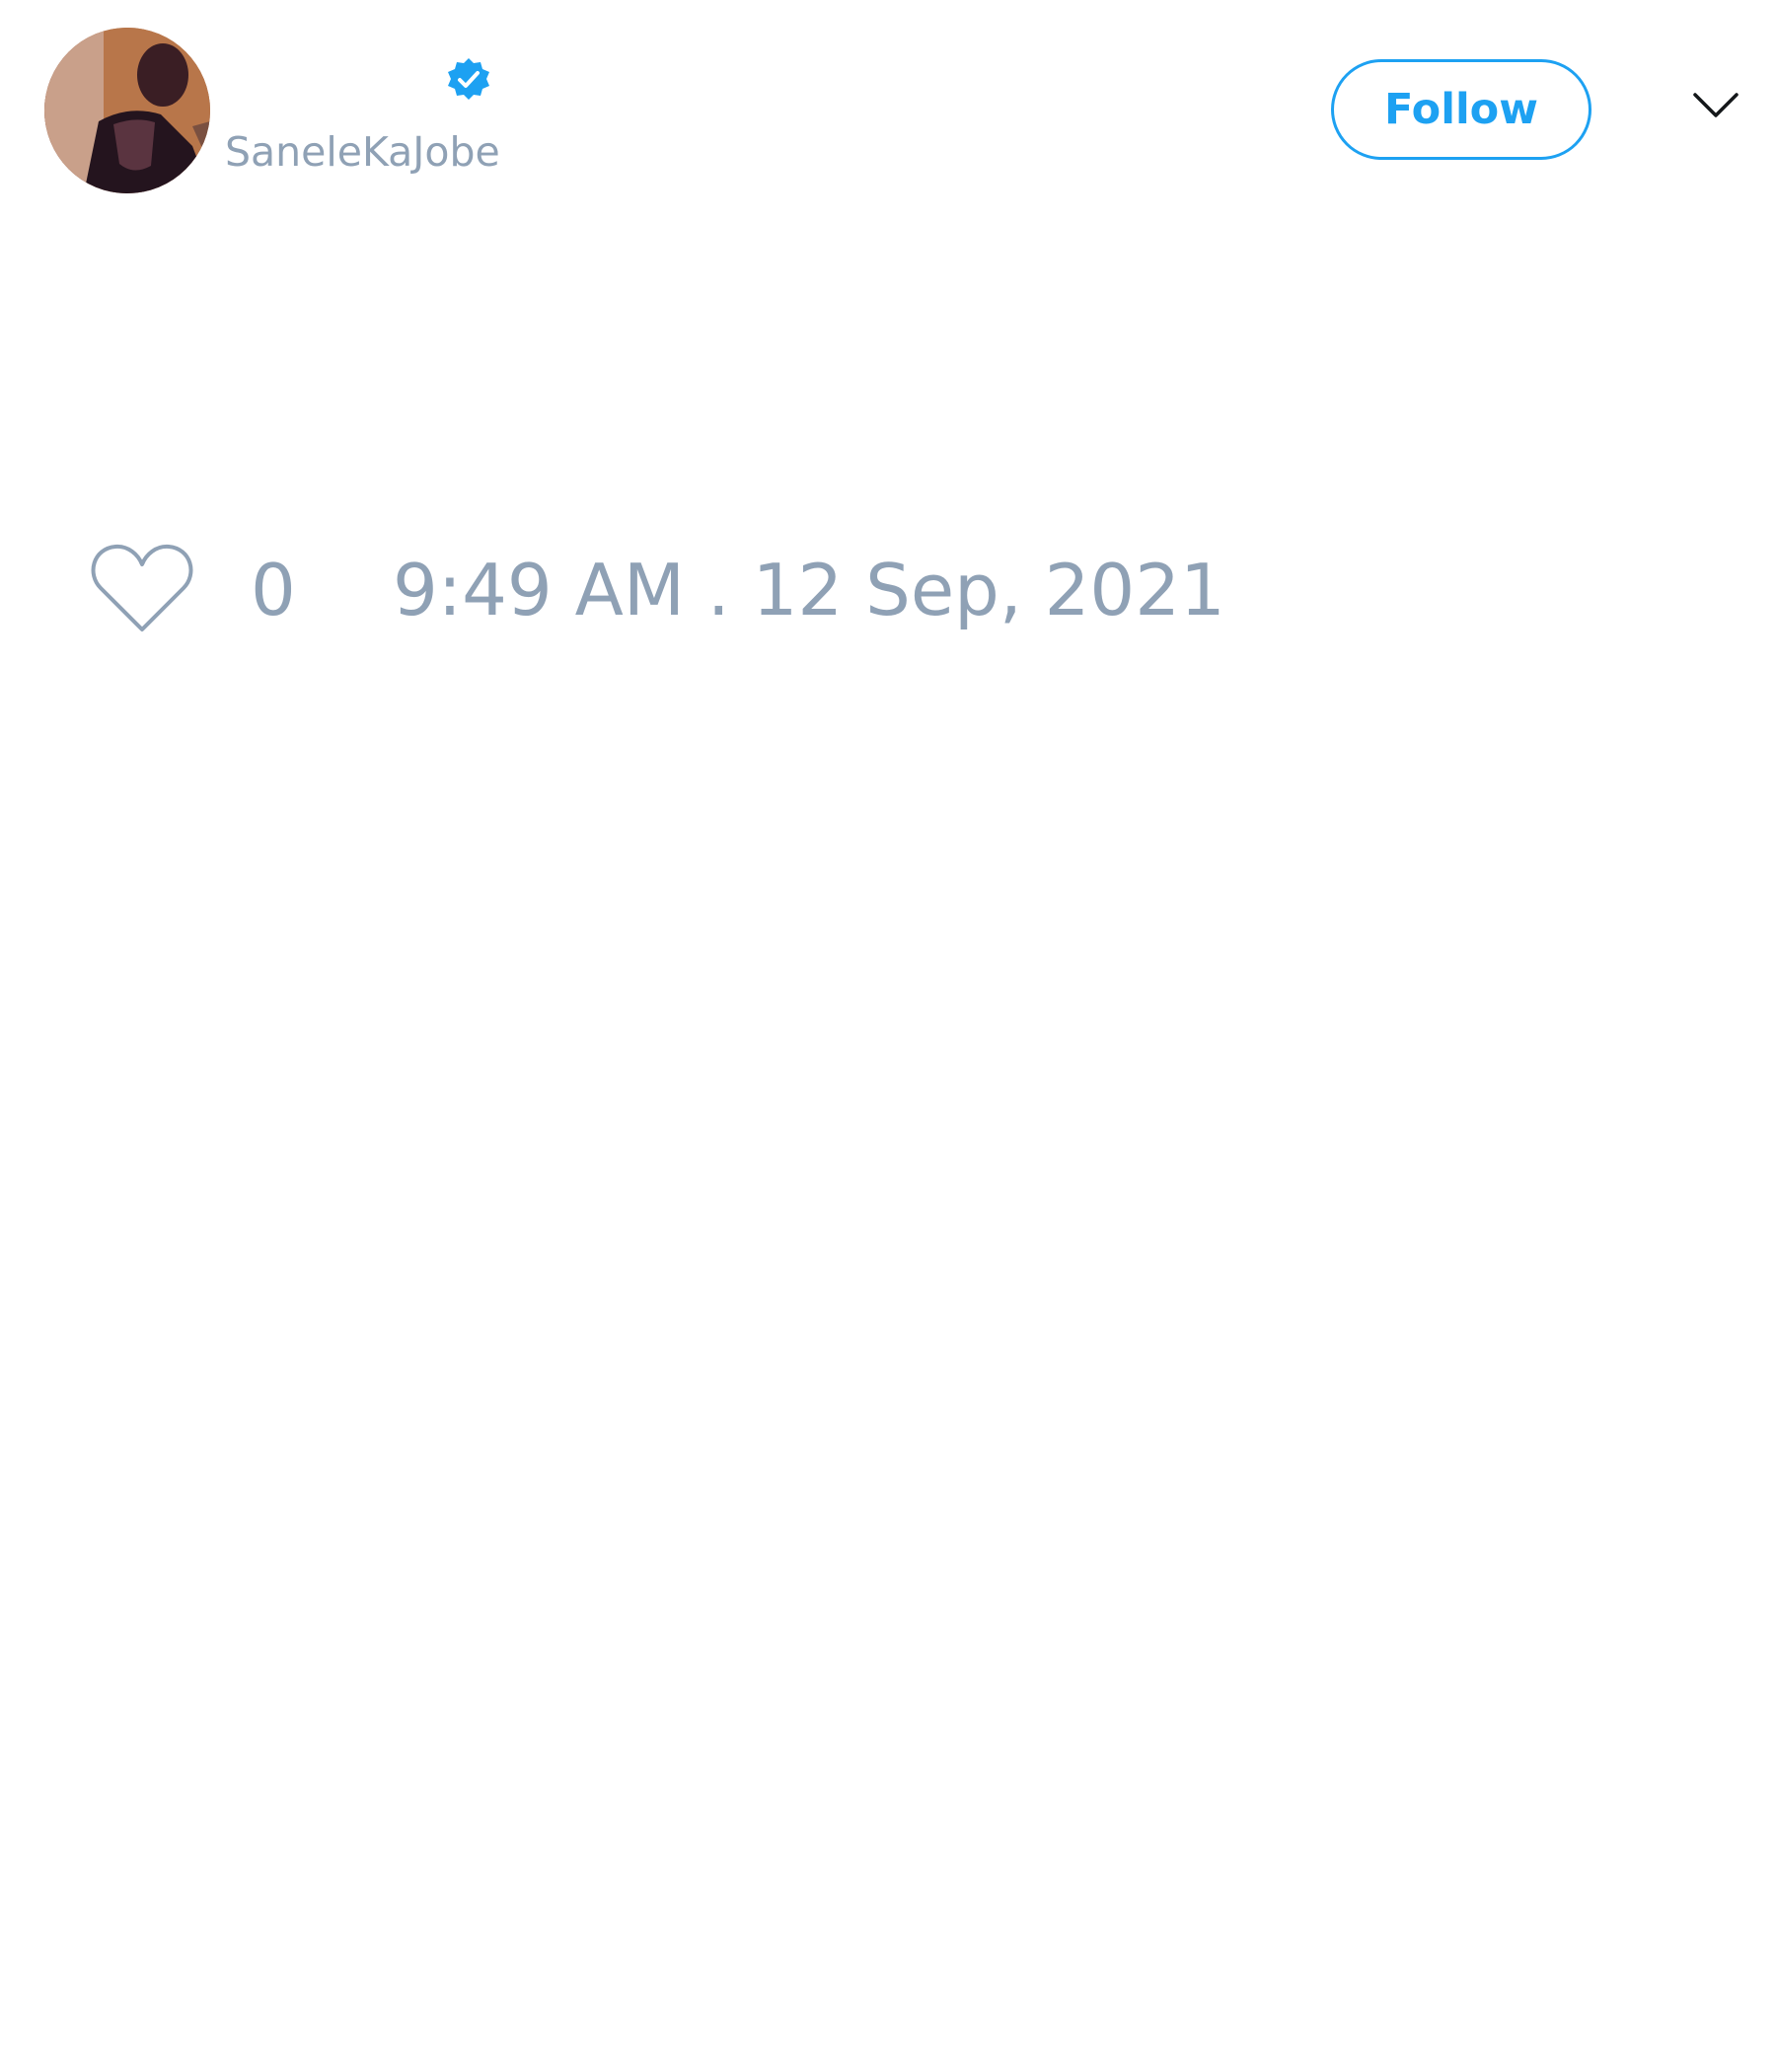 Image resolution: width=1776 pixels, height=2072 pixels. I want to click on avatar-image, so click(127, 111).